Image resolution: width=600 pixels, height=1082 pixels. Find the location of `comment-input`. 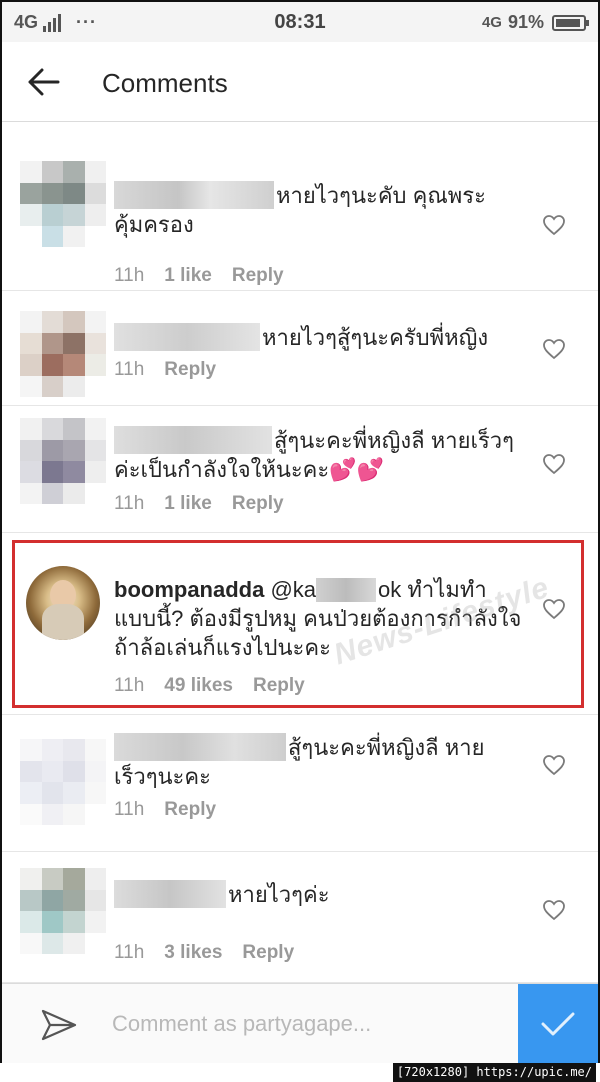

comment-input is located at coordinates (292, 1024).